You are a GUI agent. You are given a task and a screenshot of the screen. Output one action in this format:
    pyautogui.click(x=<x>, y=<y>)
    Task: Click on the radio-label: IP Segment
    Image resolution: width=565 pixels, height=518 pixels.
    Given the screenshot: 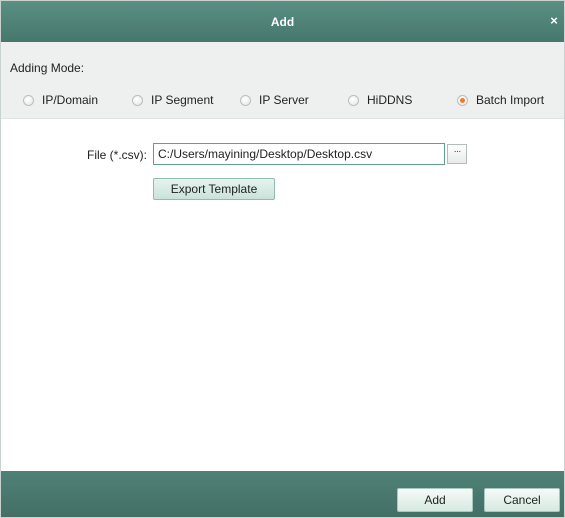 What is the action you would take?
    pyautogui.click(x=182, y=100)
    